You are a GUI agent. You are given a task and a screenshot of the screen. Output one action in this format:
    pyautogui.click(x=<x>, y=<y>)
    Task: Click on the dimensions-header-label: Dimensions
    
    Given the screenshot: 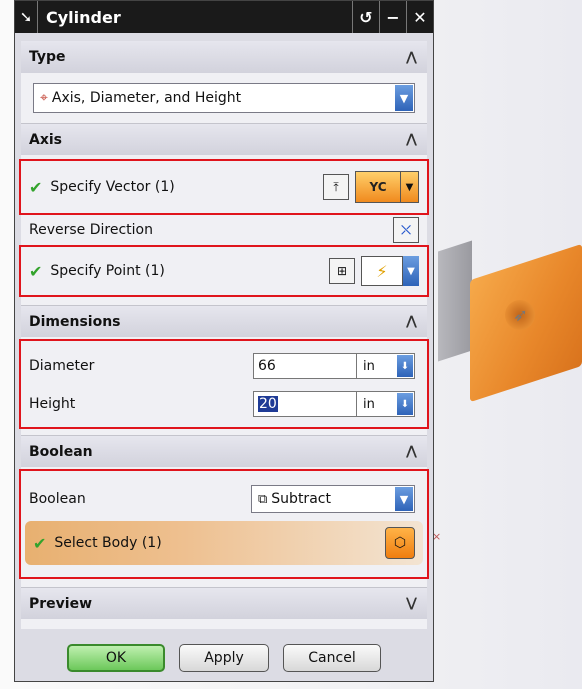 What is the action you would take?
    pyautogui.click(x=75, y=321)
    